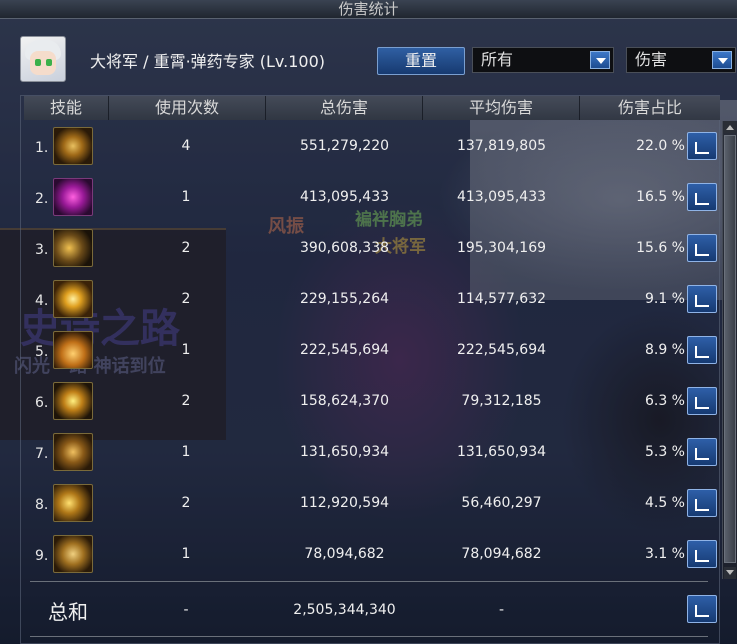 Image resolution: width=737 pixels, height=644 pixels. I want to click on summary-label: 总和, so click(68, 612).